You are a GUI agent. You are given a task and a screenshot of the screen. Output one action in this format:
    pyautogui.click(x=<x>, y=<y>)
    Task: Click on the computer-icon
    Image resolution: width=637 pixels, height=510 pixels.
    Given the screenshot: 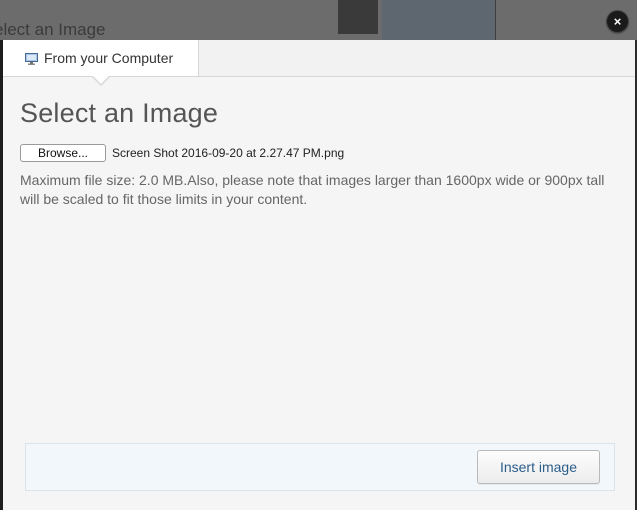 What is the action you would take?
    pyautogui.click(x=31, y=58)
    